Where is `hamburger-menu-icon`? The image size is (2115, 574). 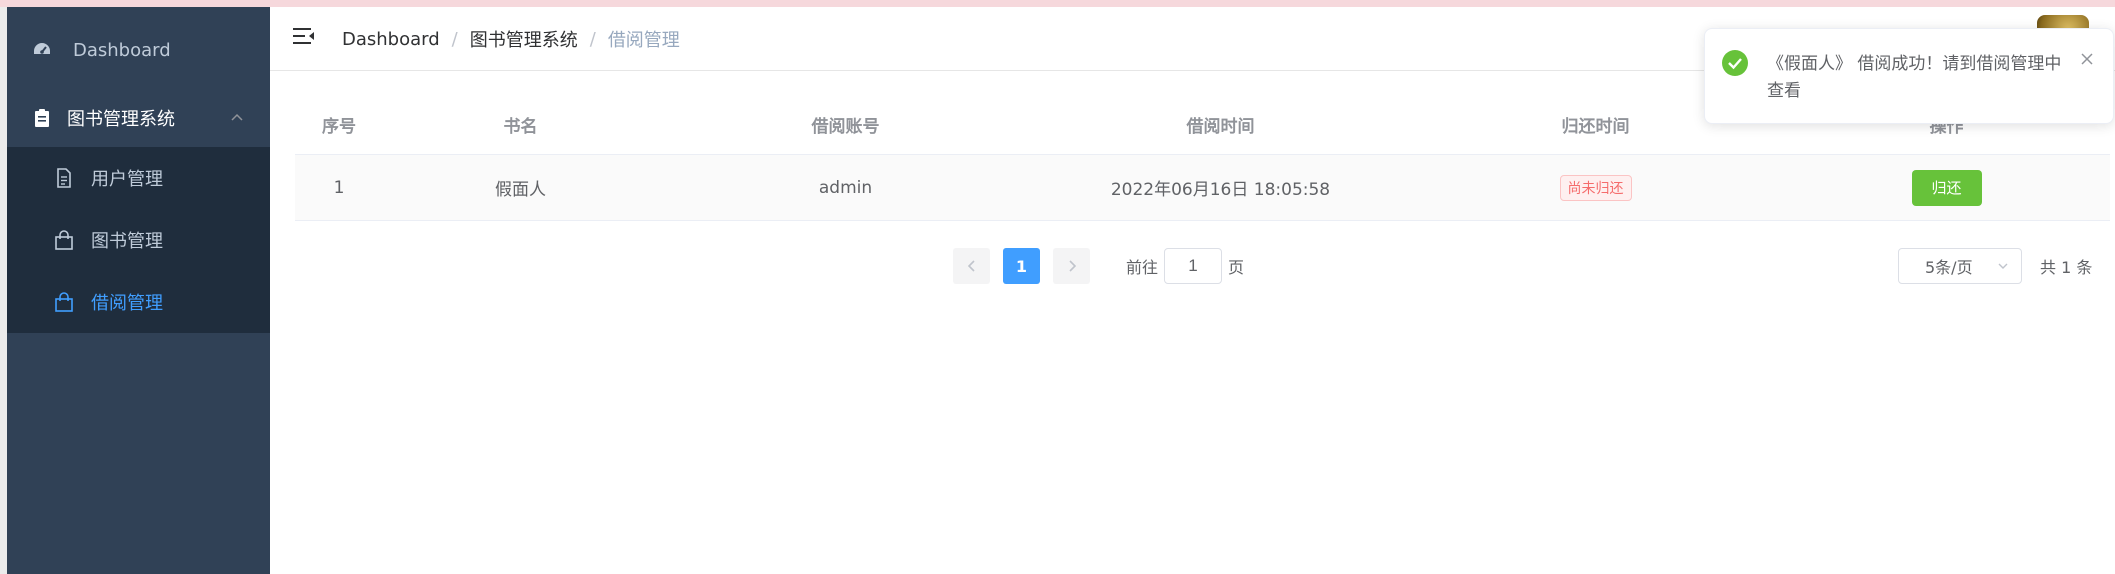 hamburger-menu-icon is located at coordinates (304, 36).